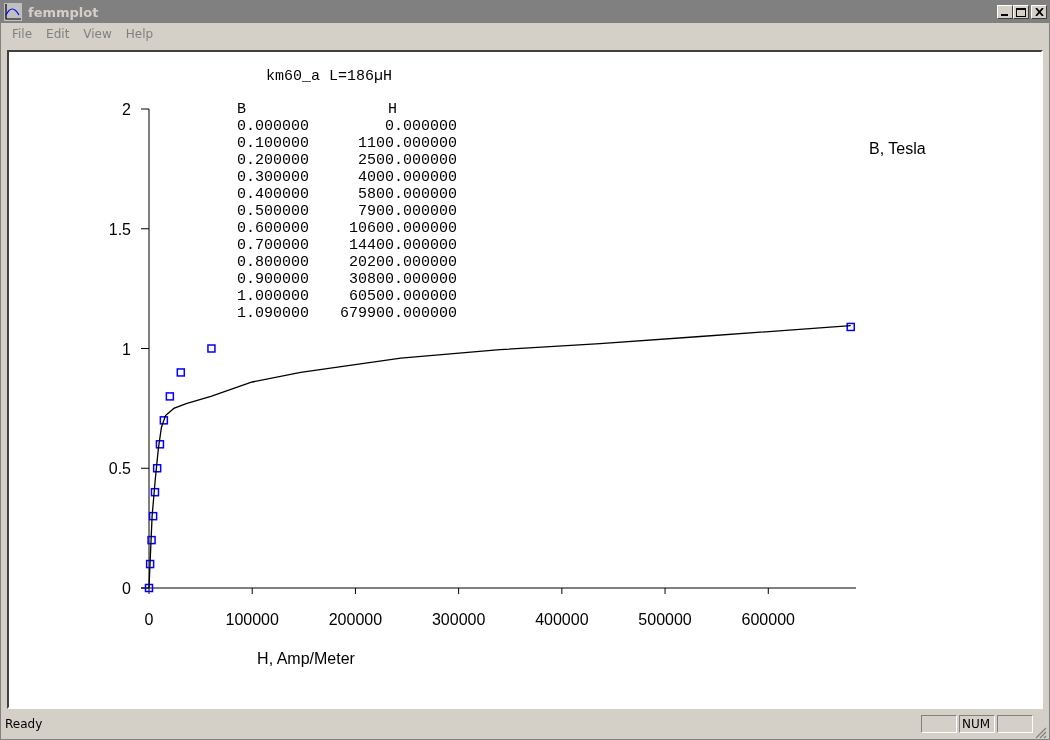  Describe the element at coordinates (306, 658) in the screenshot. I see `x-axis-label: H, Amp/Meter` at that location.